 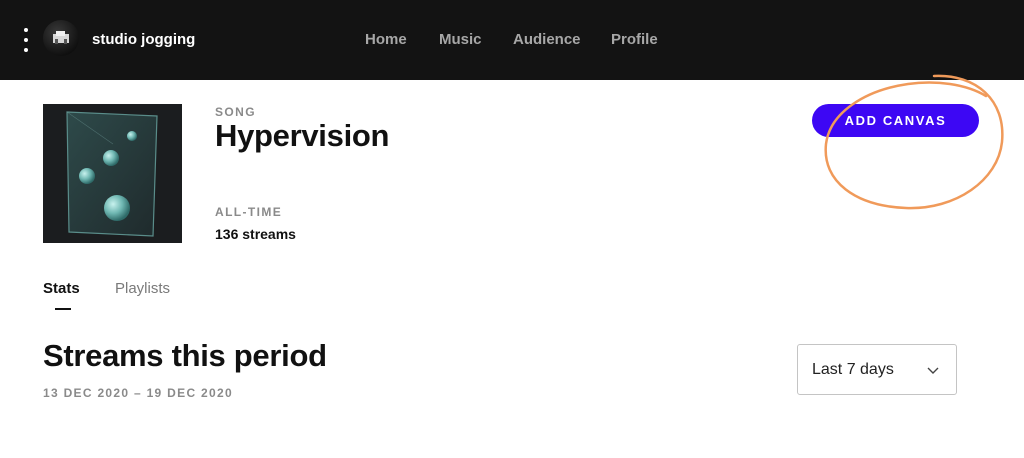 I want to click on nav-audience: Audience, so click(x=547, y=39).